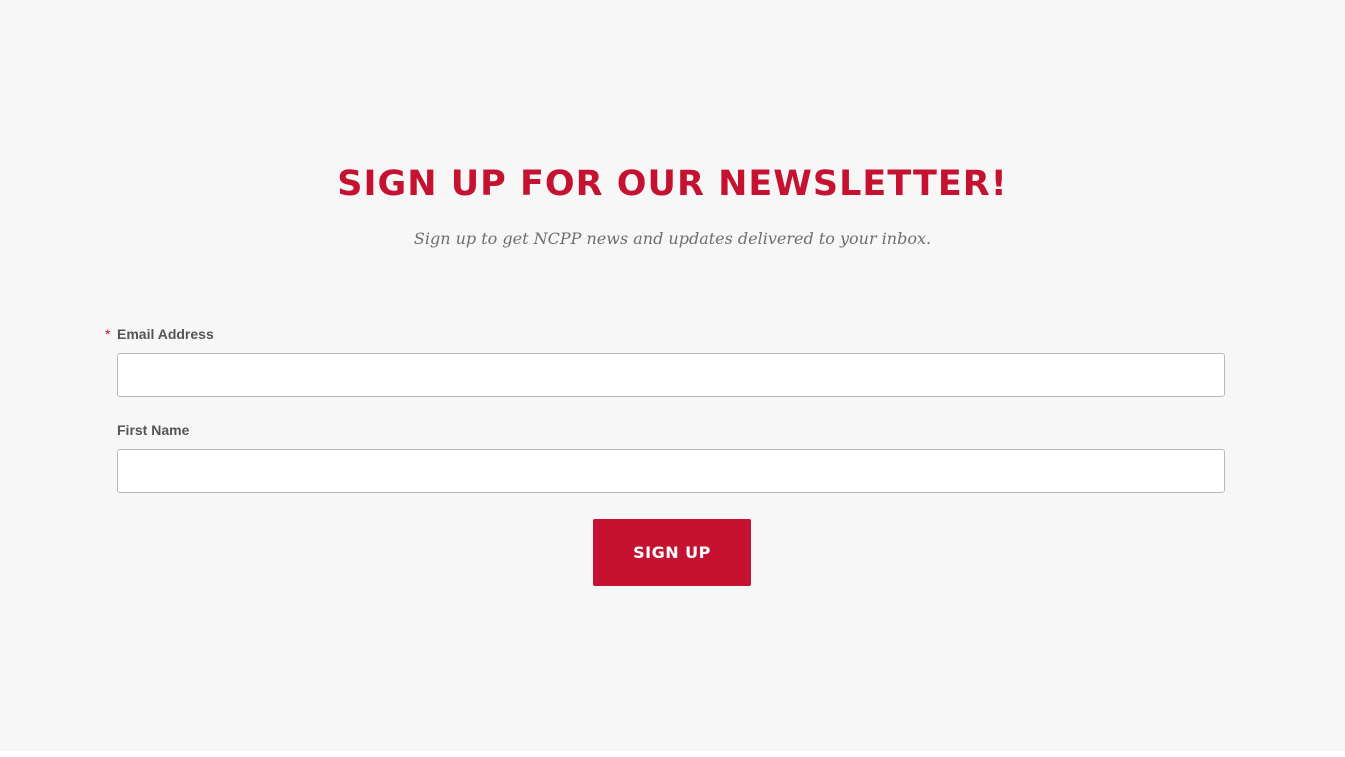 This screenshot has width=1345, height=757. Describe the element at coordinates (672, 184) in the screenshot. I see `newsletter-title: SIGN UP FOR OUR NEWSLETTER!` at that location.